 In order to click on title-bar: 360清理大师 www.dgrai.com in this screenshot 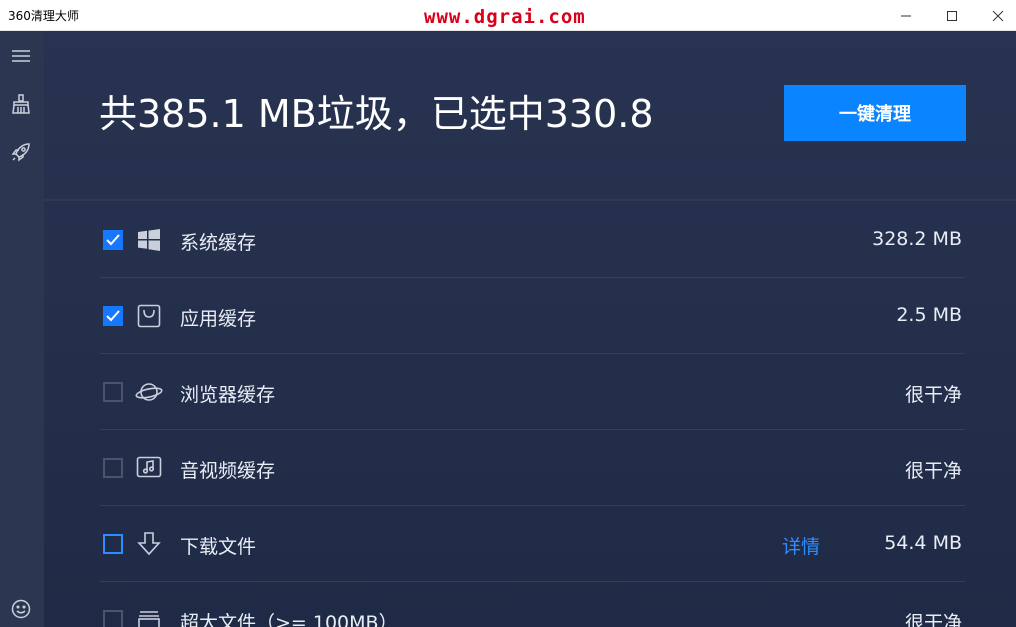, I will do `click(508, 15)`.